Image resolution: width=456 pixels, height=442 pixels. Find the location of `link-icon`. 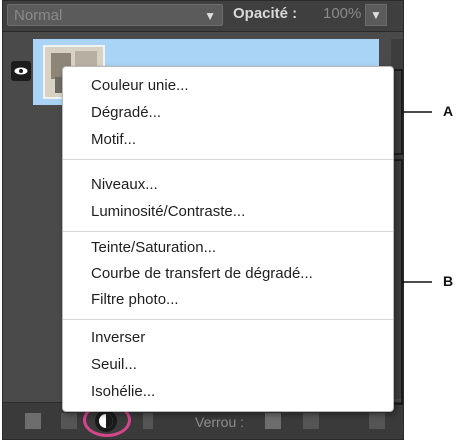

link-icon is located at coordinates (69, 421).